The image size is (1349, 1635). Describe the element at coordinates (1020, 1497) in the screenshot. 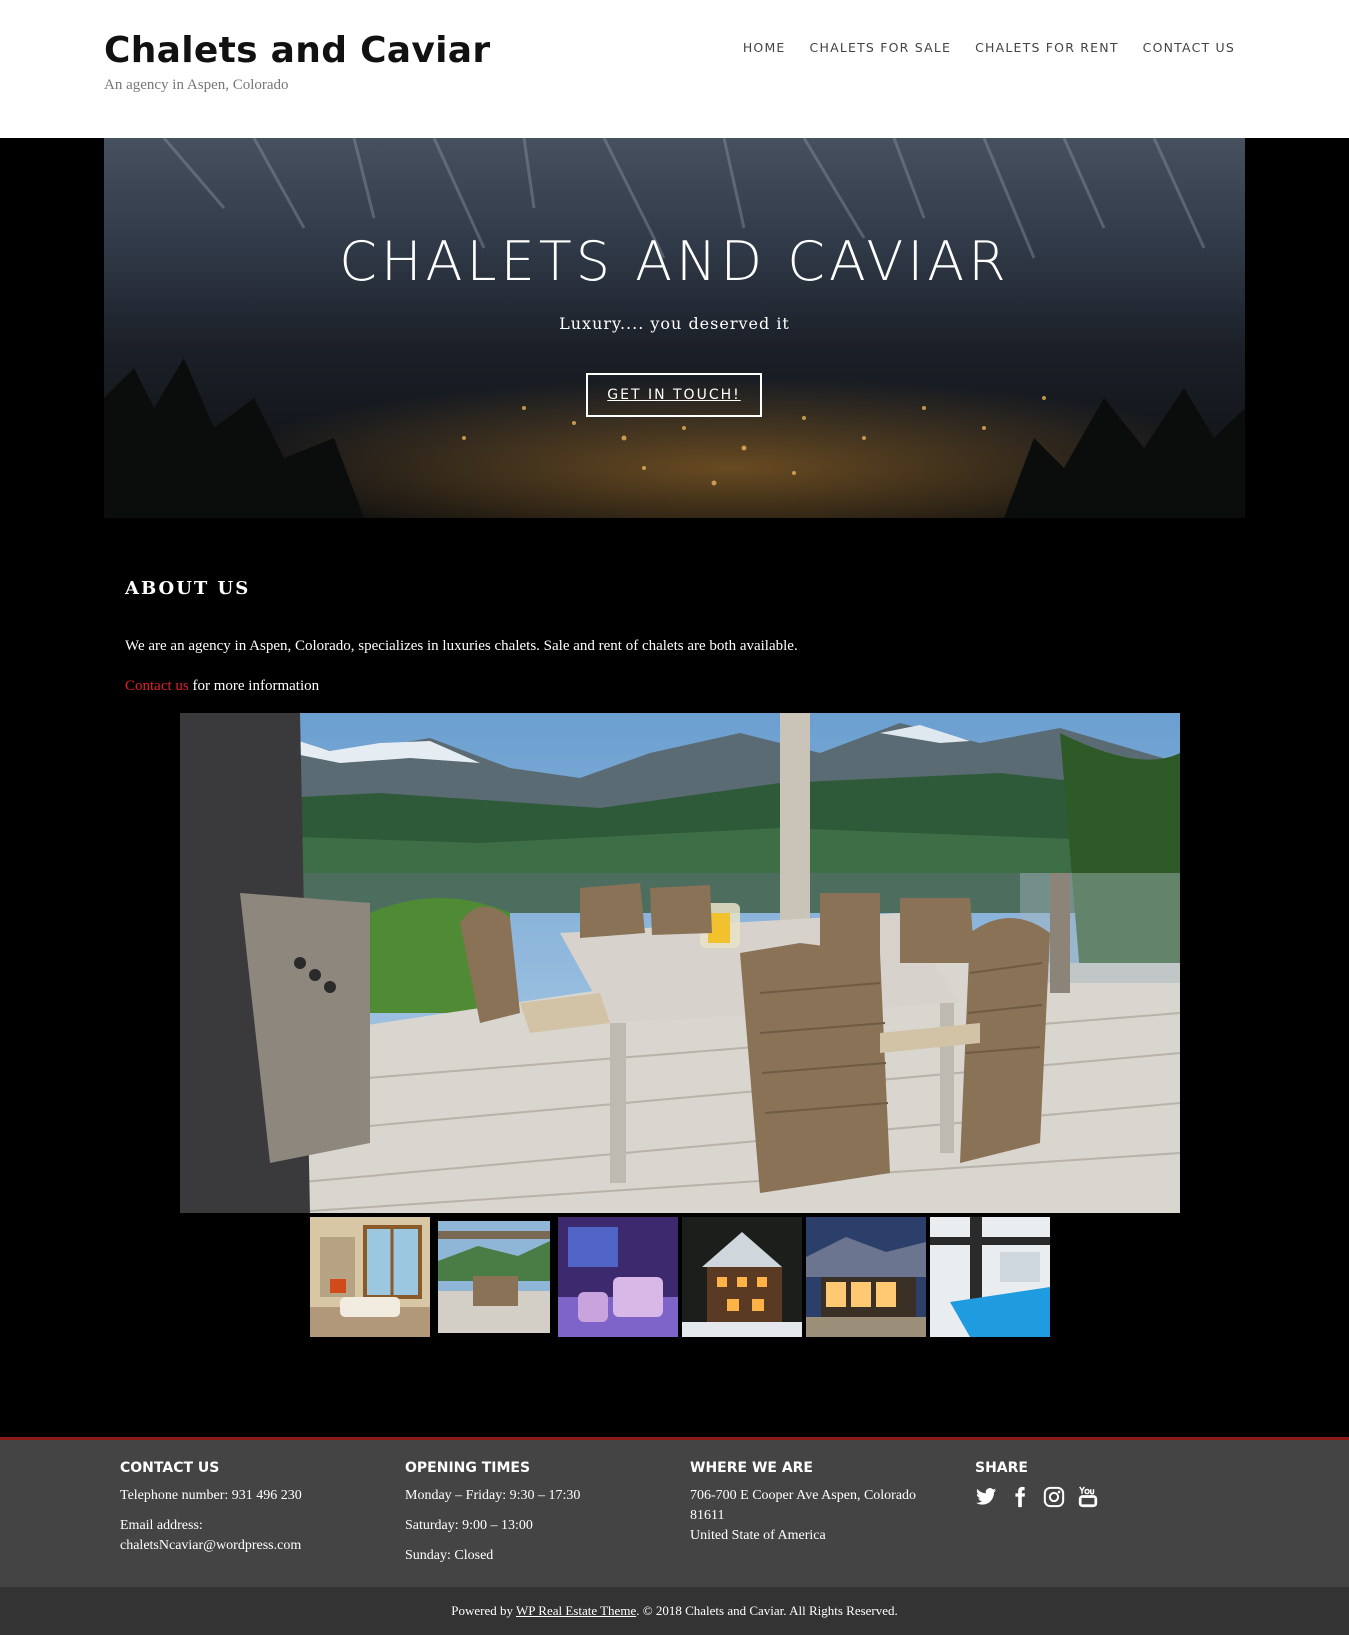

I see `facebook-icon` at that location.